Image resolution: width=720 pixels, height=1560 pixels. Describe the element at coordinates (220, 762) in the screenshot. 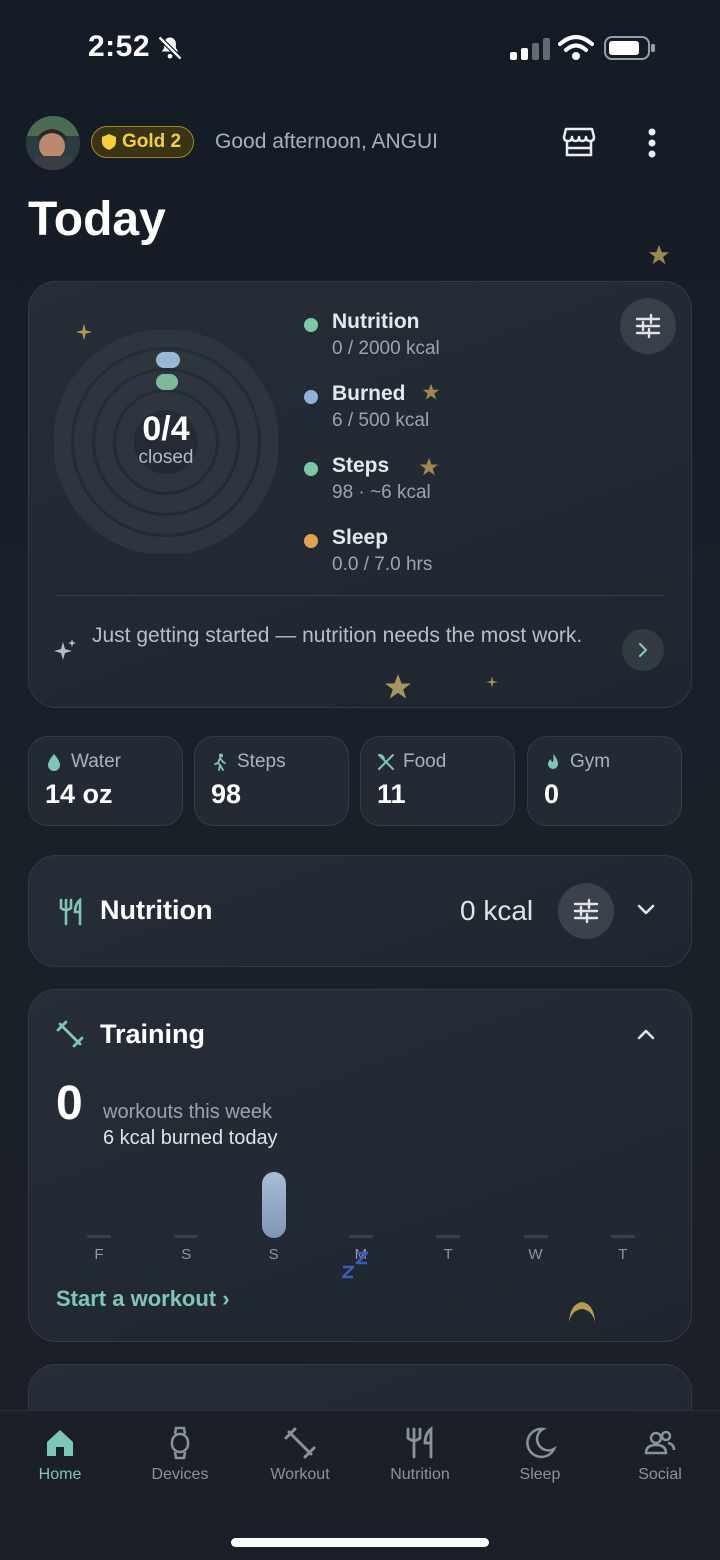

I see `walking-icon` at that location.